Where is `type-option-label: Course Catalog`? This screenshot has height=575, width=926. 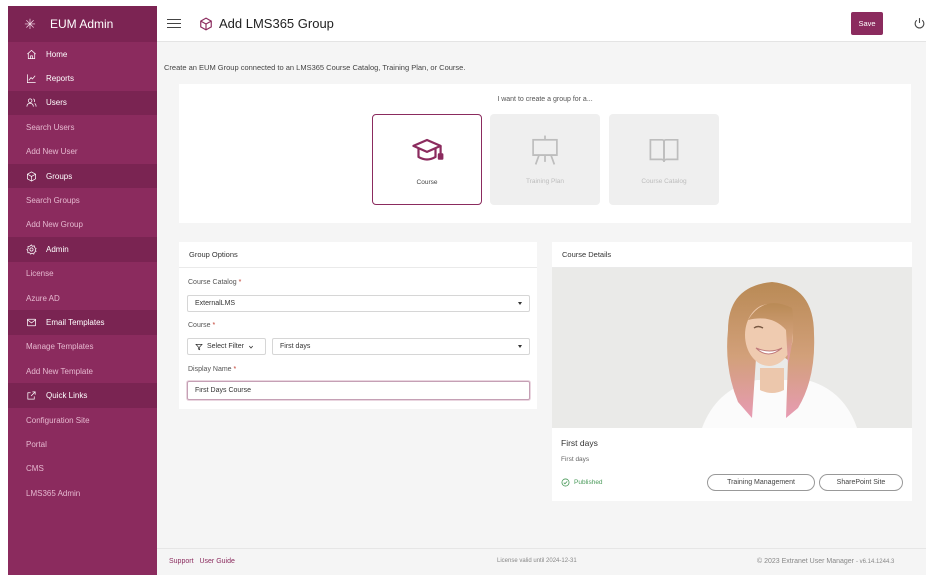
type-option-label: Course Catalog is located at coordinates (664, 181).